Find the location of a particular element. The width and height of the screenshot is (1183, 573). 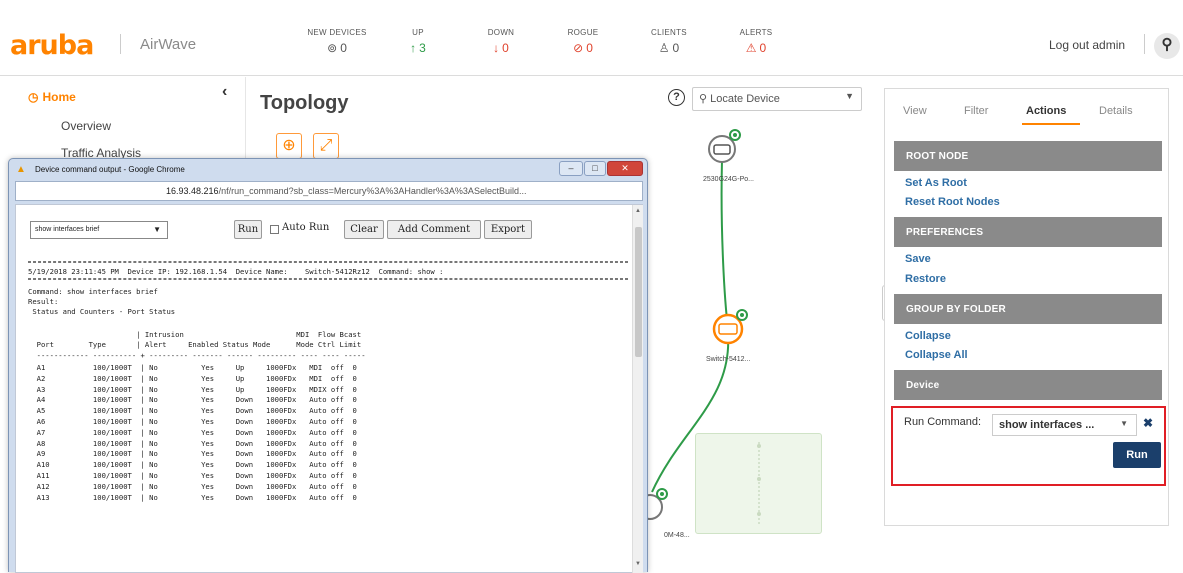

clear-button: Clear is located at coordinates (364, 229).